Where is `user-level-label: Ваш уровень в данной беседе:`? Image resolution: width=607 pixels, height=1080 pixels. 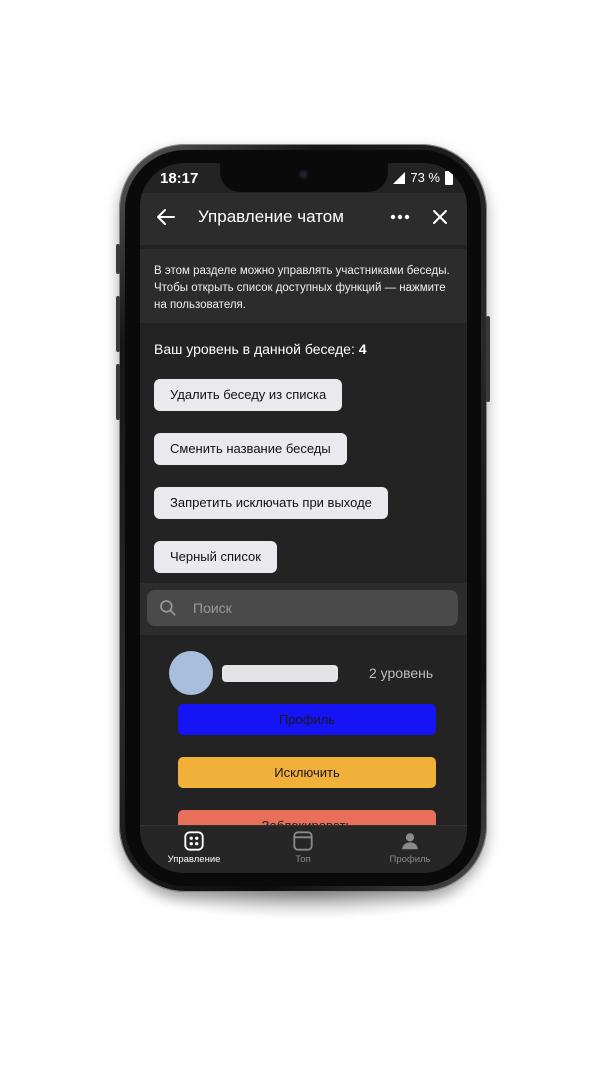
user-level-label: Ваш уровень в данной беседе: is located at coordinates (254, 349).